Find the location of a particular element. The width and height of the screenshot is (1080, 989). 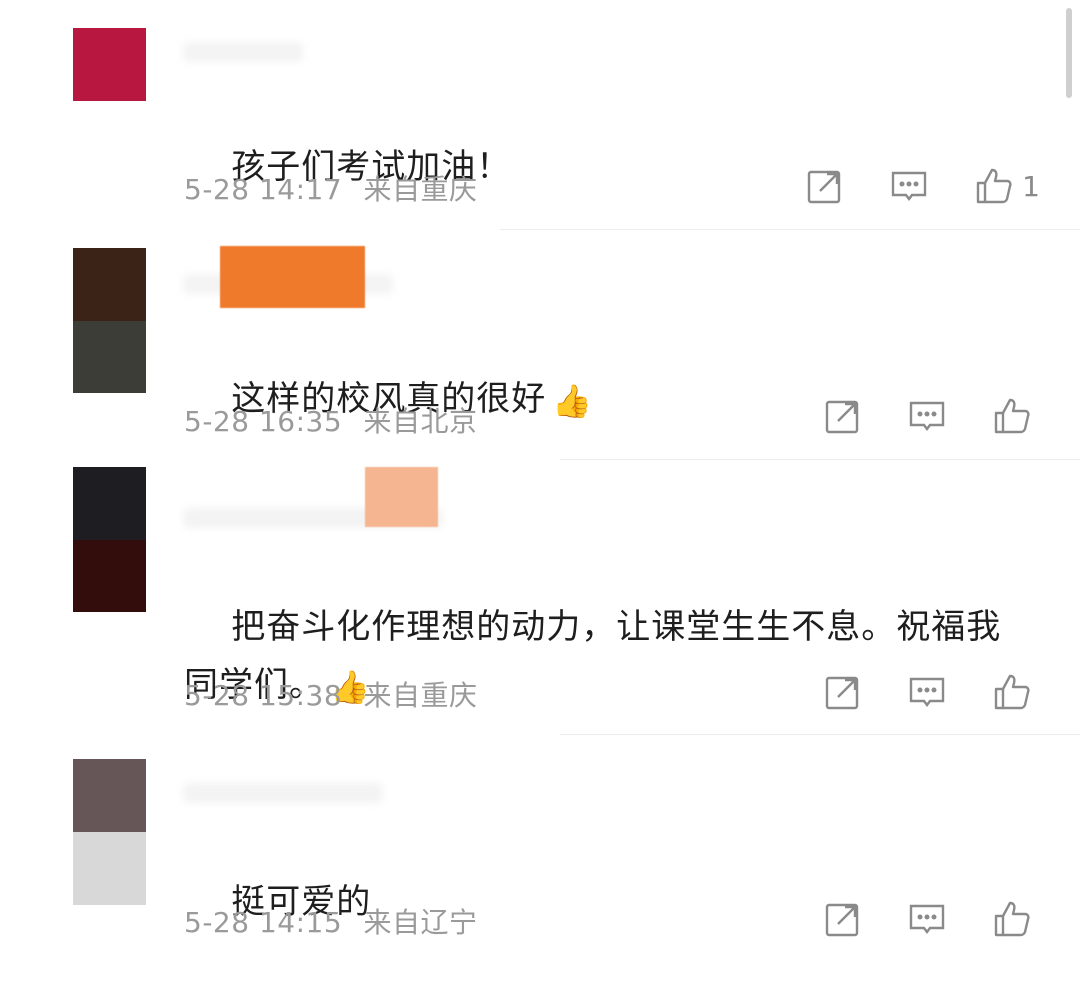

comment-location: 来自北京 is located at coordinates (420, 421).